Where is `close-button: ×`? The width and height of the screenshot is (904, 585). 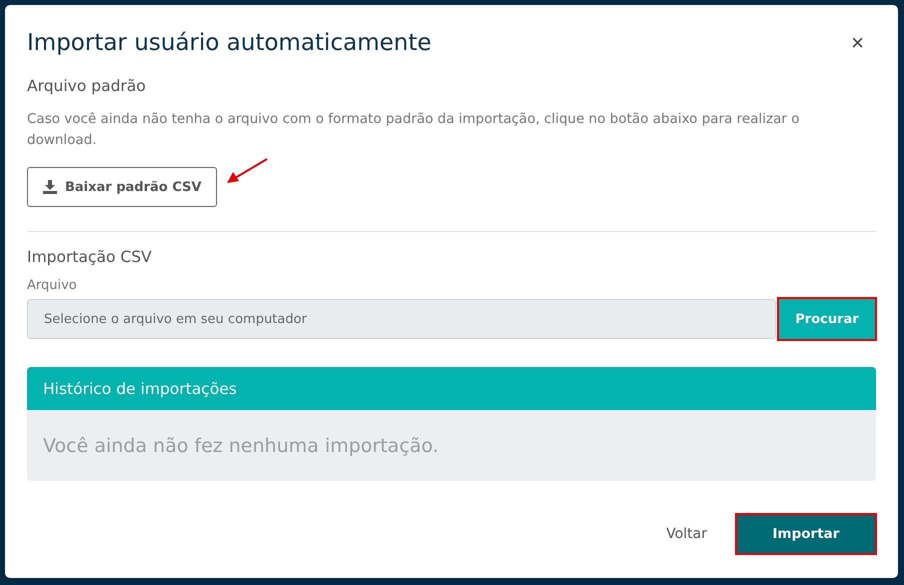 close-button: × is located at coordinates (857, 43).